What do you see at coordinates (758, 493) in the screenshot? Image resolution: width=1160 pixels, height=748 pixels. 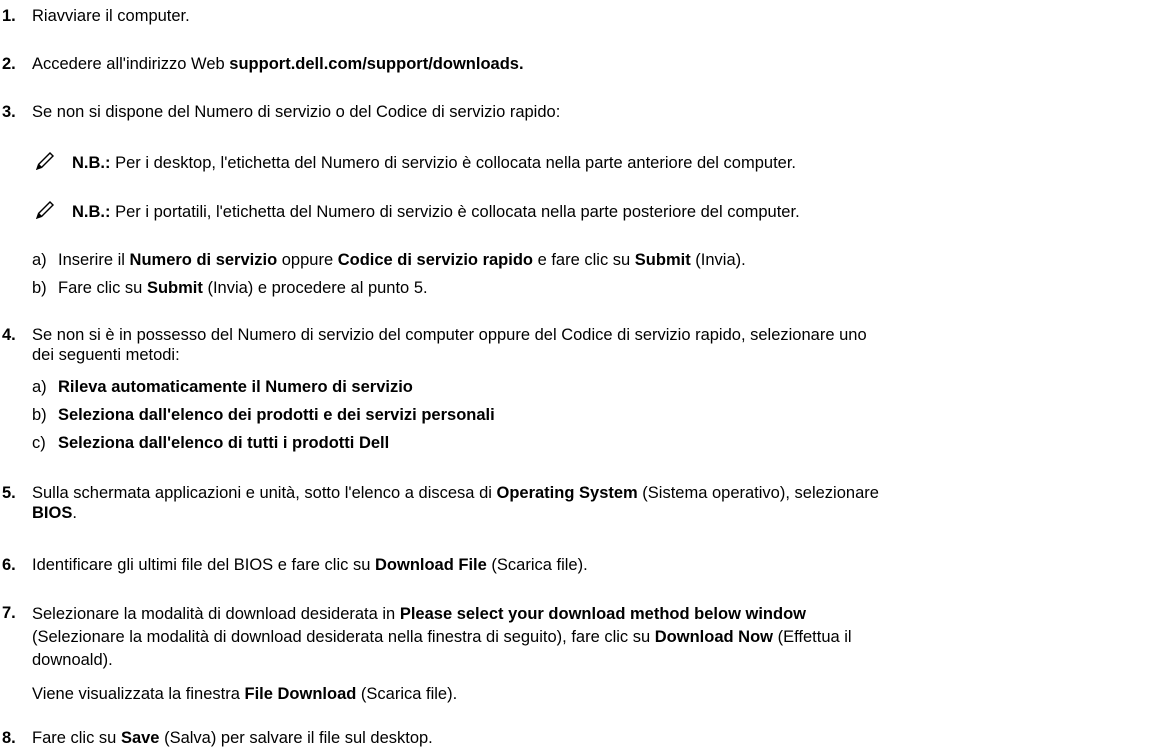 I see `text-run: (Sistema operativo), selezionare` at bounding box center [758, 493].